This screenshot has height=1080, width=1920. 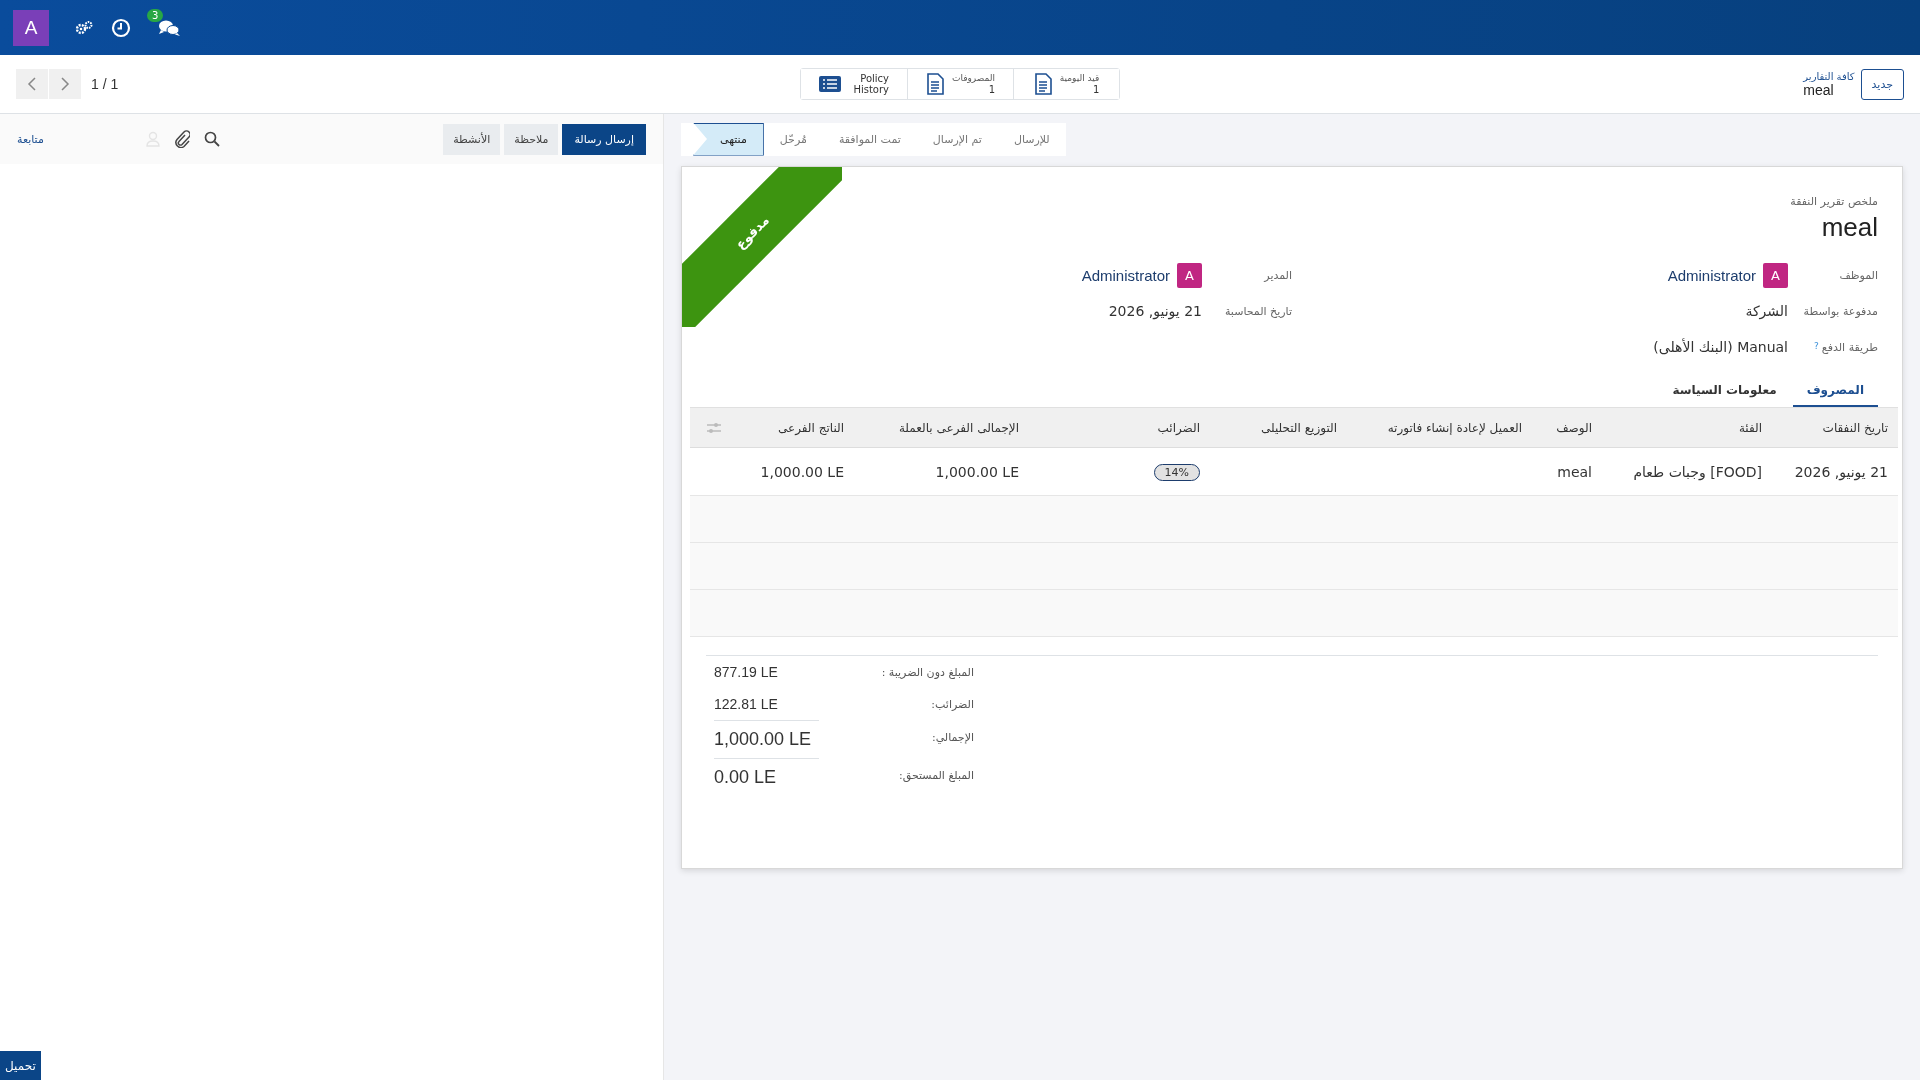 I want to click on field-label: الموظف, so click(x=1858, y=275).